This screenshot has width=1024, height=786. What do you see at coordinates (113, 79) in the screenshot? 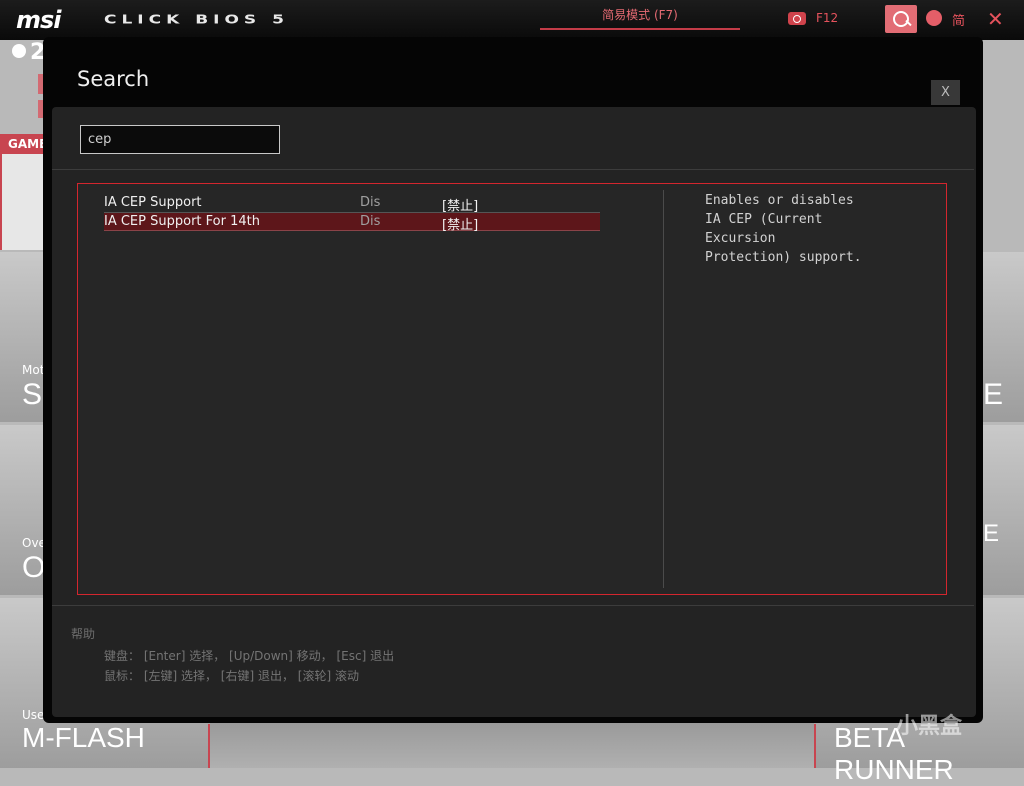
I see `dialog-title: Search` at bounding box center [113, 79].